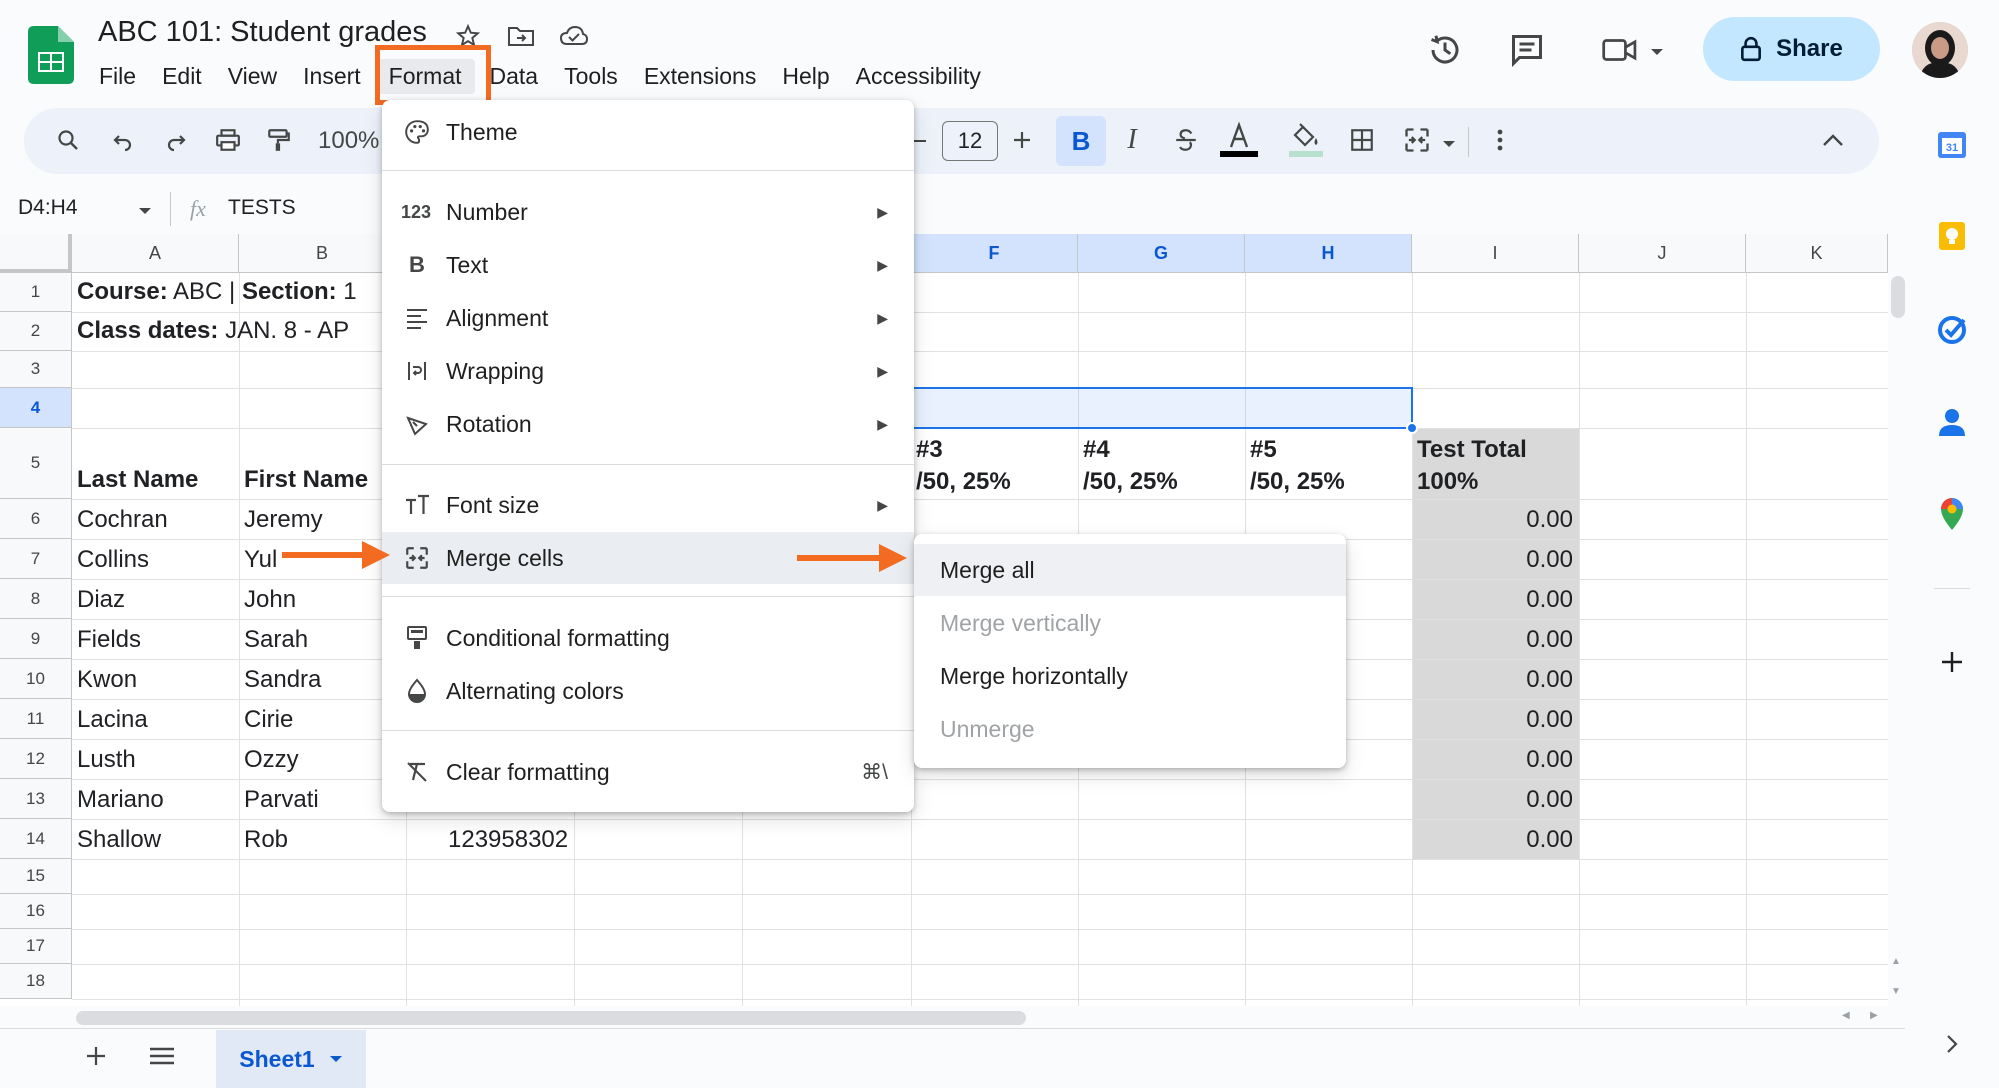  What do you see at coordinates (332, 76) in the screenshot?
I see `menu-insert: Insert` at bounding box center [332, 76].